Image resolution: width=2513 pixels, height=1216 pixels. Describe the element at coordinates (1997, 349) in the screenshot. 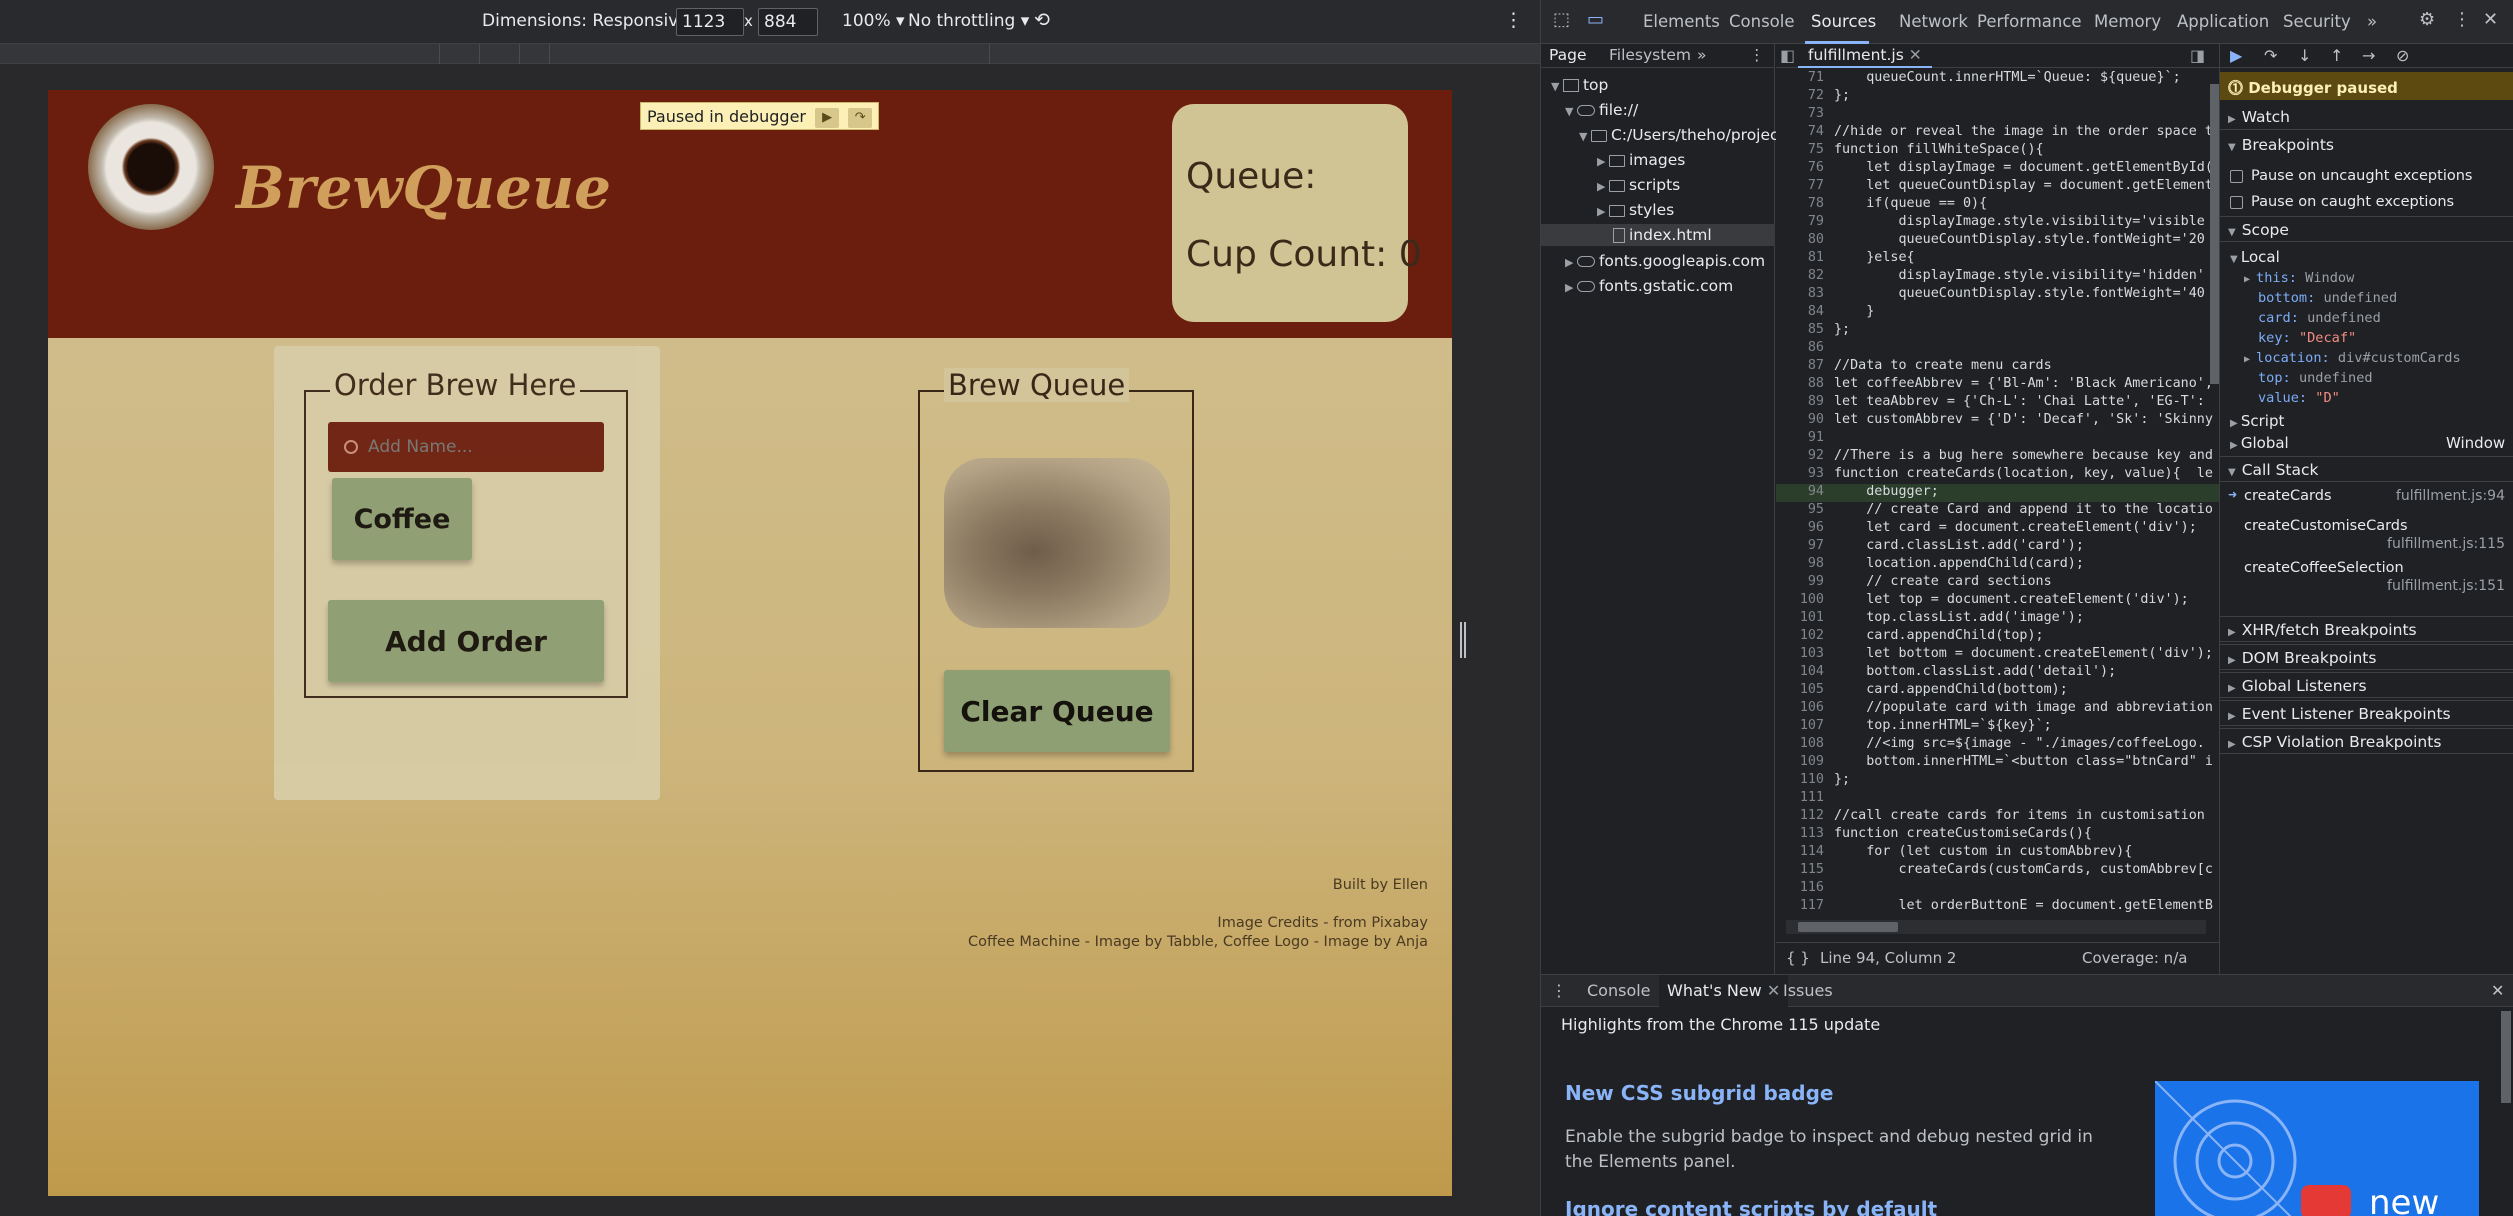

I see `code-line: 86` at that location.